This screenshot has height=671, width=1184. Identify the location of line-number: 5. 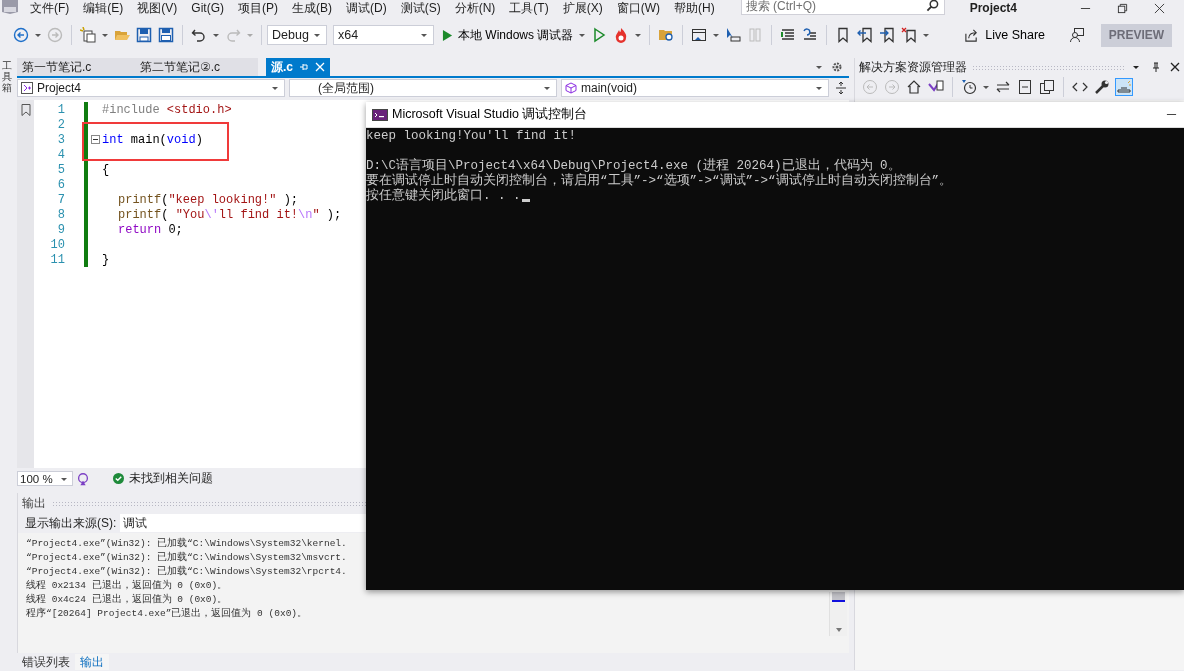
(60, 169).